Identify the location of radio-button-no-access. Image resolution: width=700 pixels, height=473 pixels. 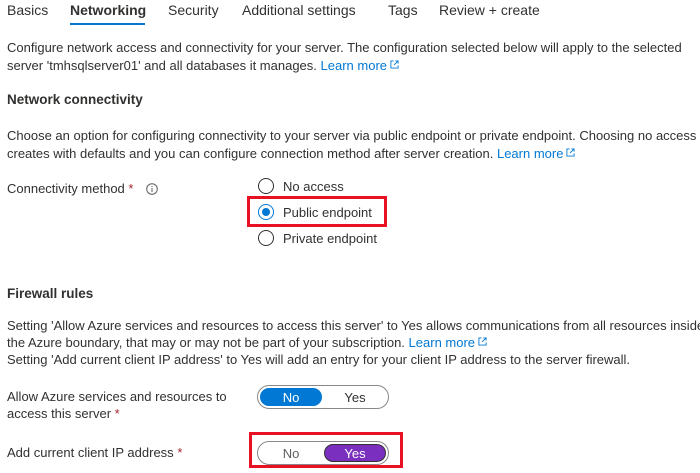
(266, 186).